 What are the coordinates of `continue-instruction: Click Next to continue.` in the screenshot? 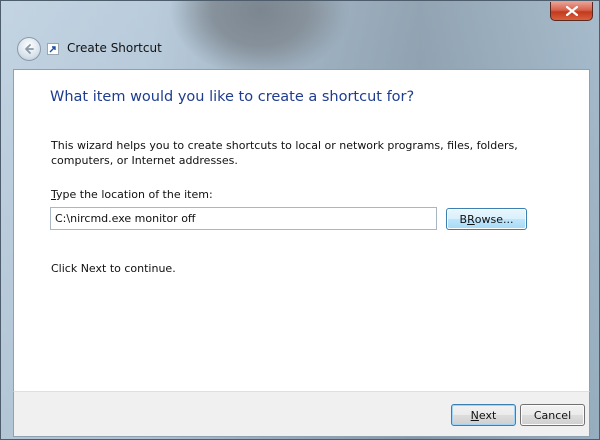 It's located at (113, 268).